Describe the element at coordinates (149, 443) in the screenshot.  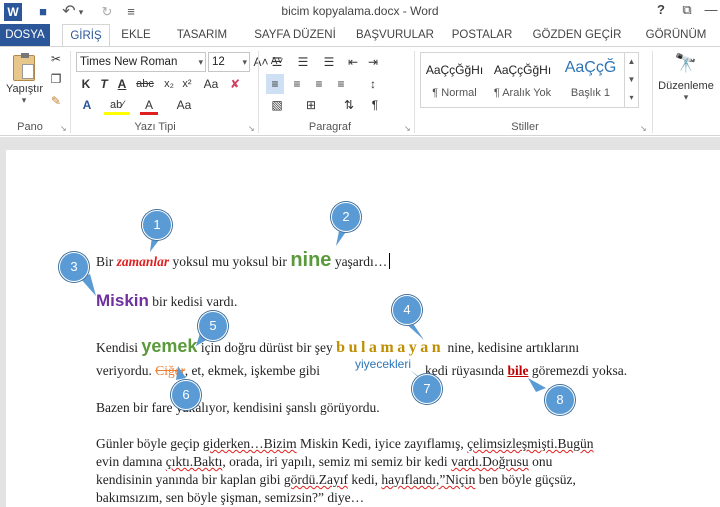
I see `text-run: Günler böyle geçip` at that location.